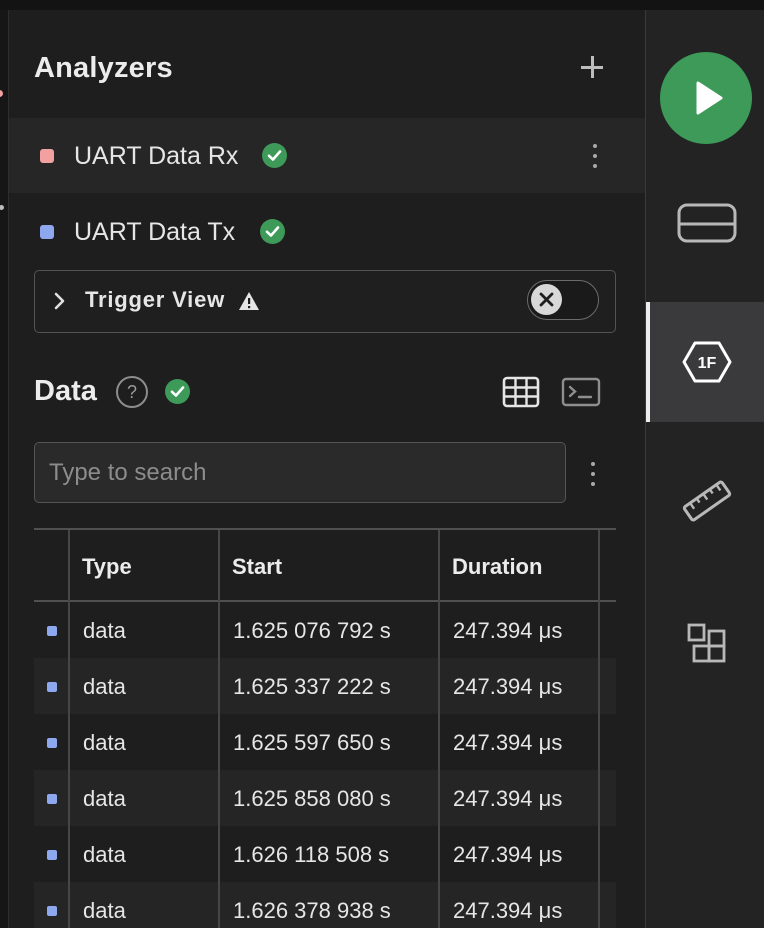 Image resolution: width=764 pixels, height=928 pixels. What do you see at coordinates (709, 98) in the screenshot?
I see `play-icon` at bounding box center [709, 98].